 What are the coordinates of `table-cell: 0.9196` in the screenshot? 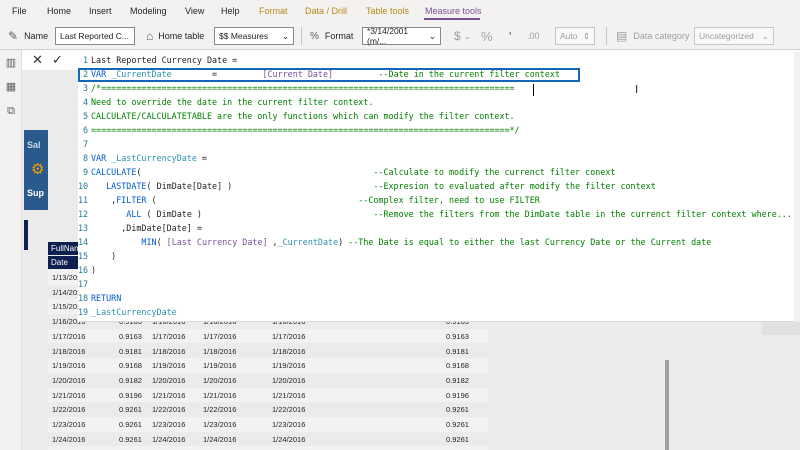 It's located at (130, 395).